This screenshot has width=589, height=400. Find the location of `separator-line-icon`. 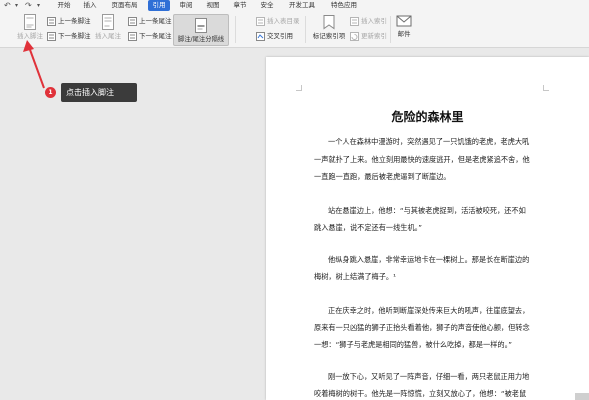

separator-line-icon is located at coordinates (201, 25).